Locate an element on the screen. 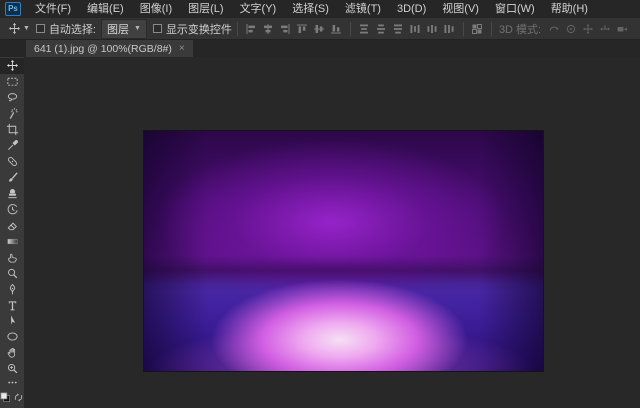 This screenshot has width=640, height=408. dolly-3d-icon is located at coordinates (621, 29).